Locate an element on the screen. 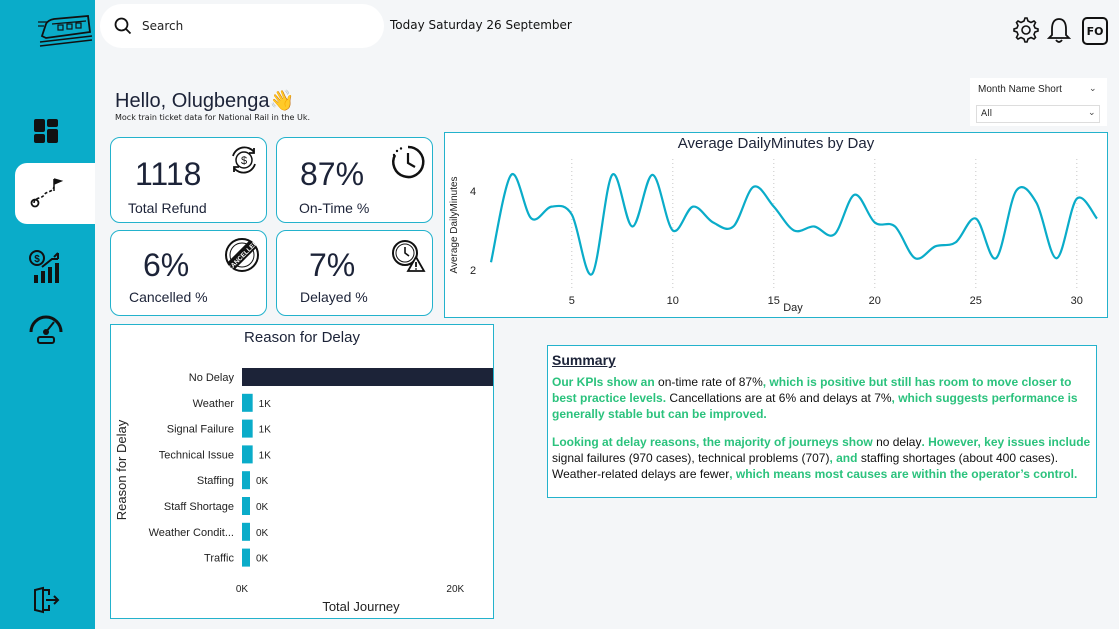 This screenshot has height=629, width=1119. clock-icon is located at coordinates (408, 162).